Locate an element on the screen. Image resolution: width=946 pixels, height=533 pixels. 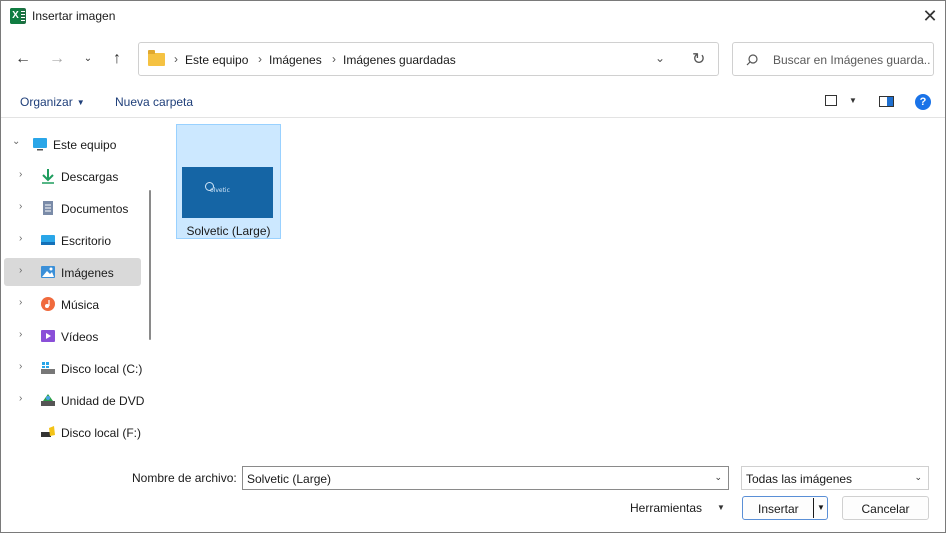
sidebar-item-imagenes: › Imágenes is located at coordinates (72, 272).